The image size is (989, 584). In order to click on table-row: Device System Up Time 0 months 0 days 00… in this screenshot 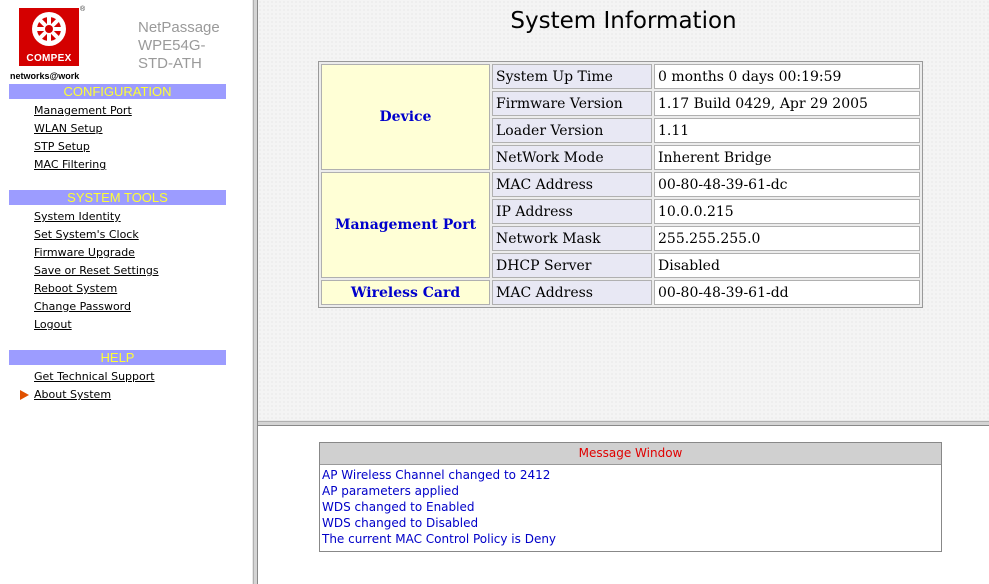, I will do `click(620, 117)`.